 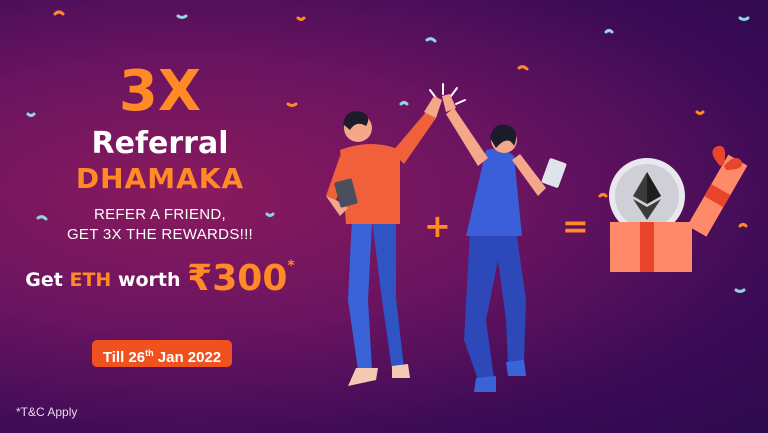 I want to click on equals-sign: =, so click(x=575, y=226).